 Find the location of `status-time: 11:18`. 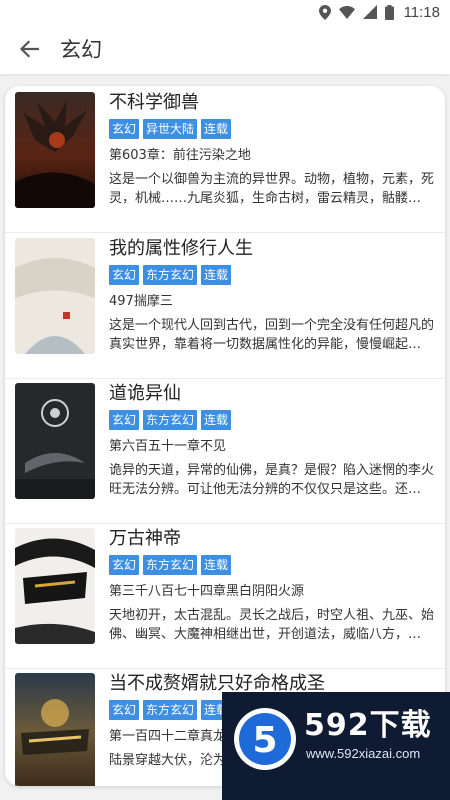

status-time: 11:18 is located at coordinates (421, 12).